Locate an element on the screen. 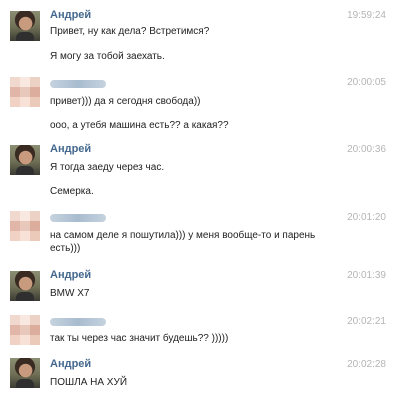 This screenshot has height=398, width=400. message-time: 20:02:28 is located at coordinates (366, 364).